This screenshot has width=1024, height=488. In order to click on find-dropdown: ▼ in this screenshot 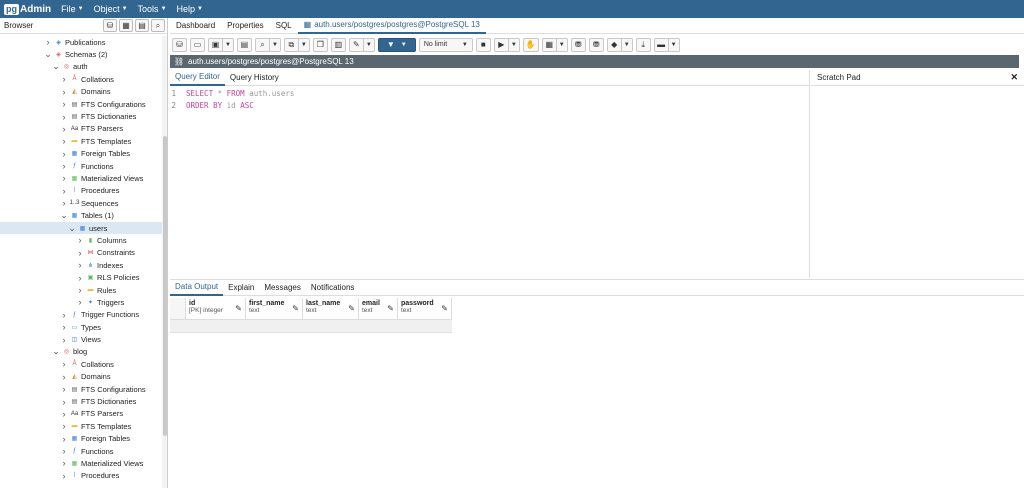, I will do `click(275, 44)`.